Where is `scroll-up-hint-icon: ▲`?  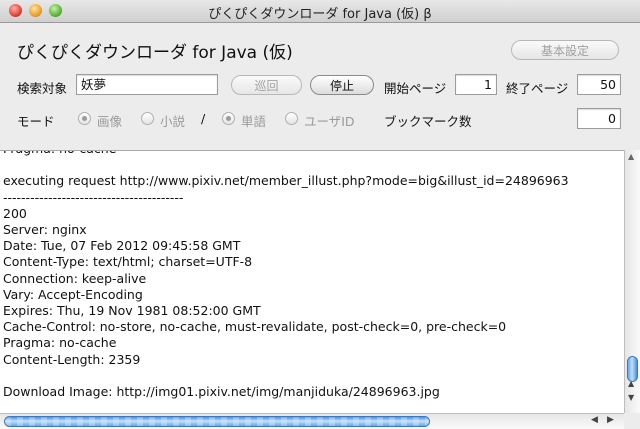
scroll-up-hint-icon: ▲ is located at coordinates (631, 156).